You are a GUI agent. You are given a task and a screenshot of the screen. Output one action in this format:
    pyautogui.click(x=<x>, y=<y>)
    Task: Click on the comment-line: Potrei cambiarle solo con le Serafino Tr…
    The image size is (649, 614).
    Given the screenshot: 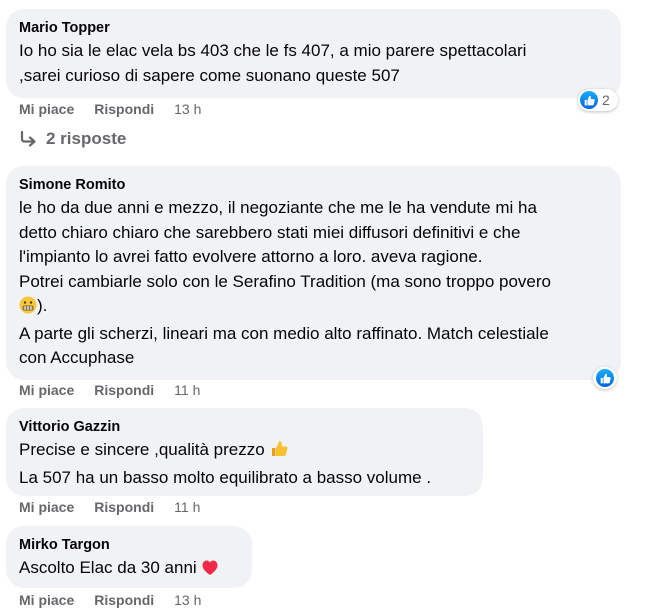 What is the action you would take?
    pyautogui.click(x=285, y=281)
    